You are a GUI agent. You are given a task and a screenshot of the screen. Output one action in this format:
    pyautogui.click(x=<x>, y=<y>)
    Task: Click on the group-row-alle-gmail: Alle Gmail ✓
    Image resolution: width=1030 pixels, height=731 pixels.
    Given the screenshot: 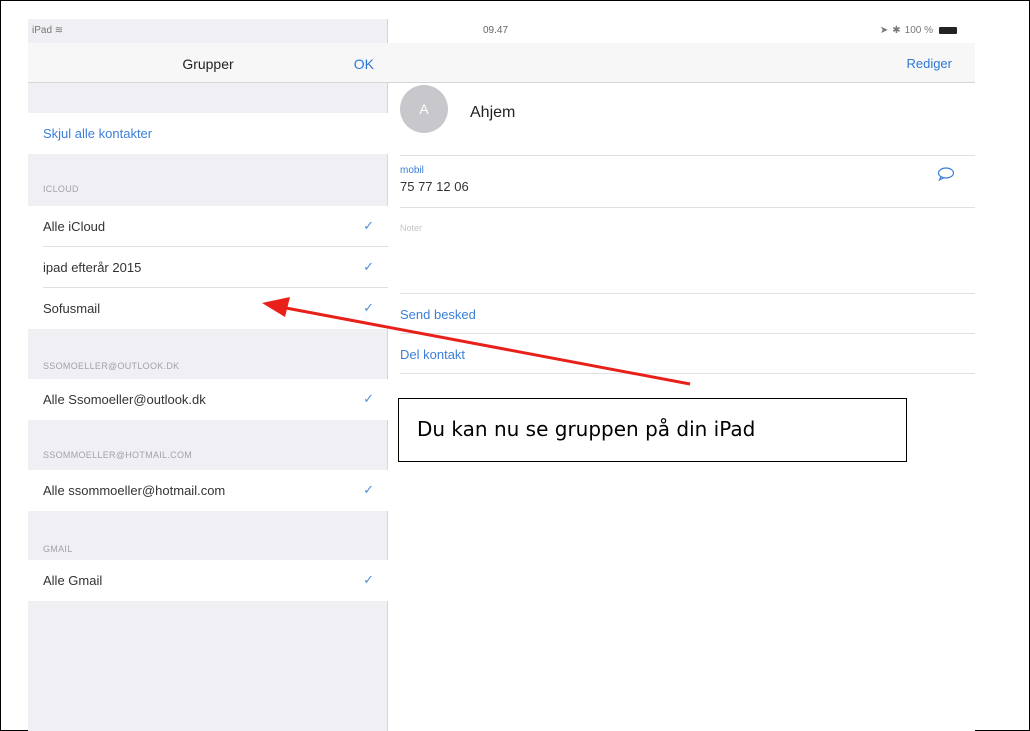 What is the action you would take?
    pyautogui.click(x=208, y=580)
    